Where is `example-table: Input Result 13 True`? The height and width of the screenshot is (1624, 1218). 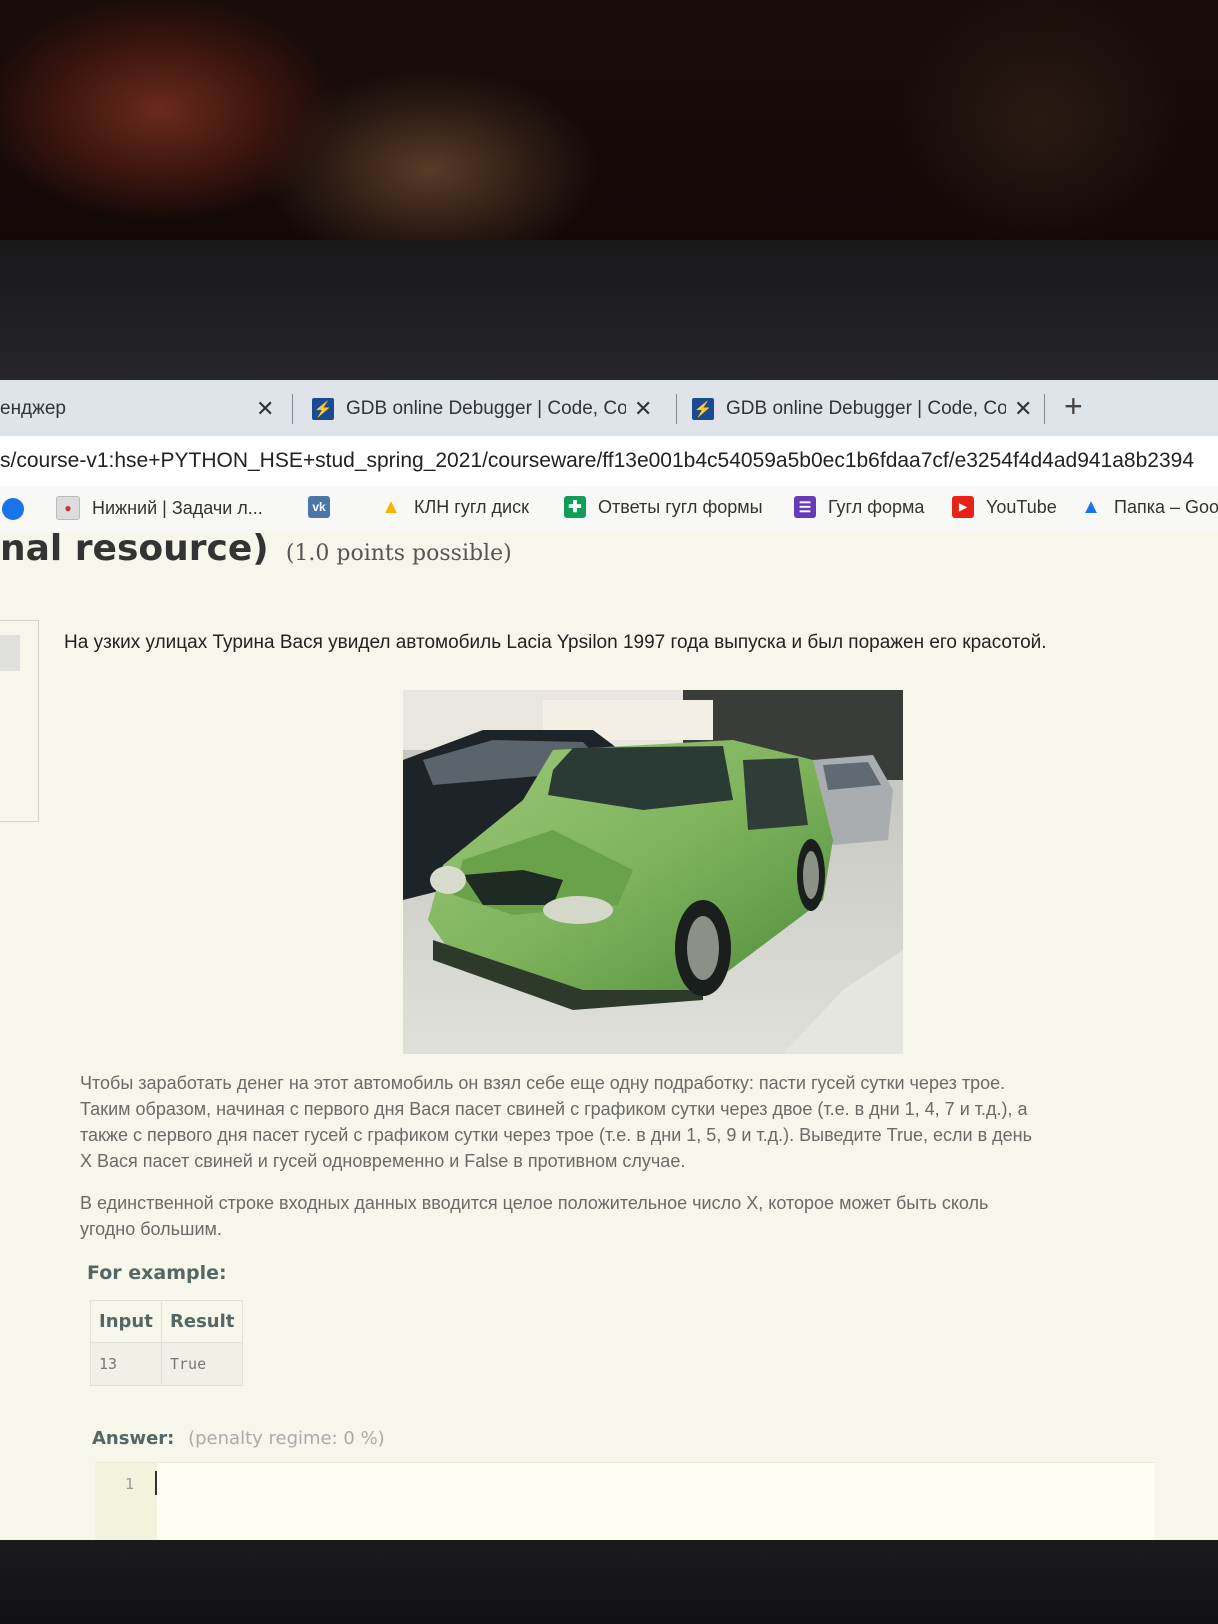
example-table: Input Result 13 True is located at coordinates (167, 1343).